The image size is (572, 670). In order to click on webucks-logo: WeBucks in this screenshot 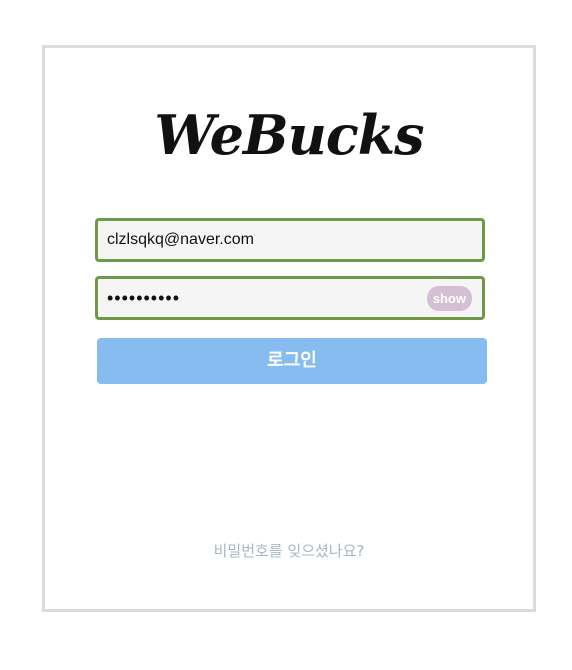, I will do `click(289, 135)`.